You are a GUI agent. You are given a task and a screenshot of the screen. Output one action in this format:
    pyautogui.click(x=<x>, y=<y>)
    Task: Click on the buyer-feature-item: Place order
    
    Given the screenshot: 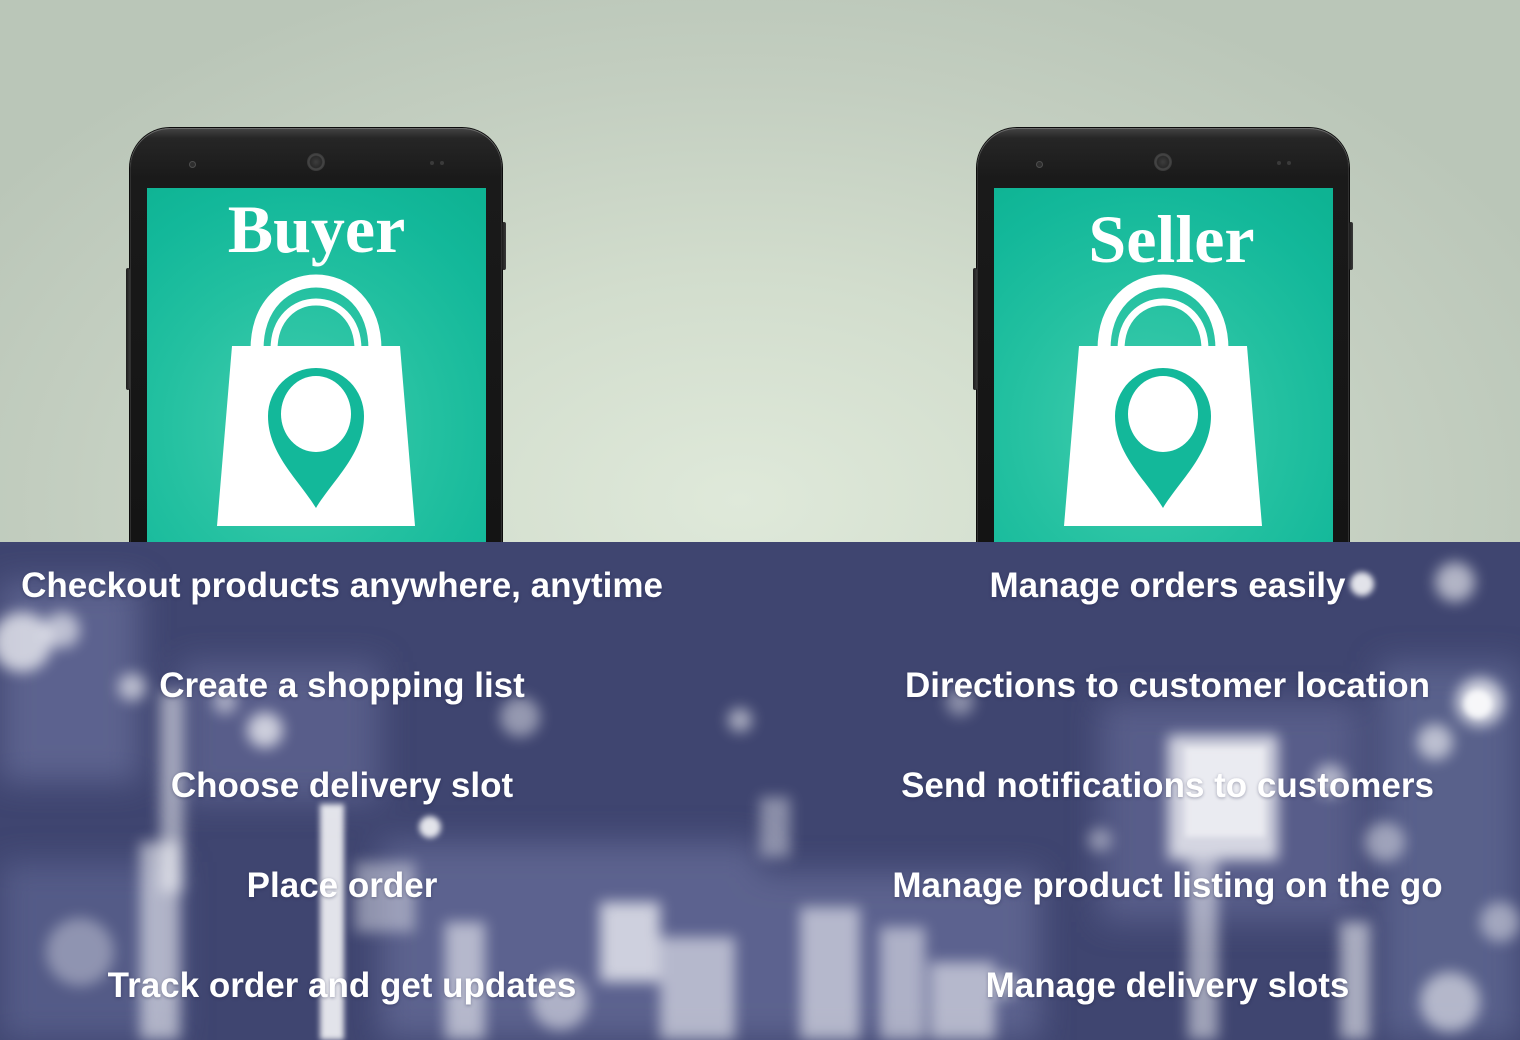 What is the action you would take?
    pyautogui.click(x=342, y=885)
    